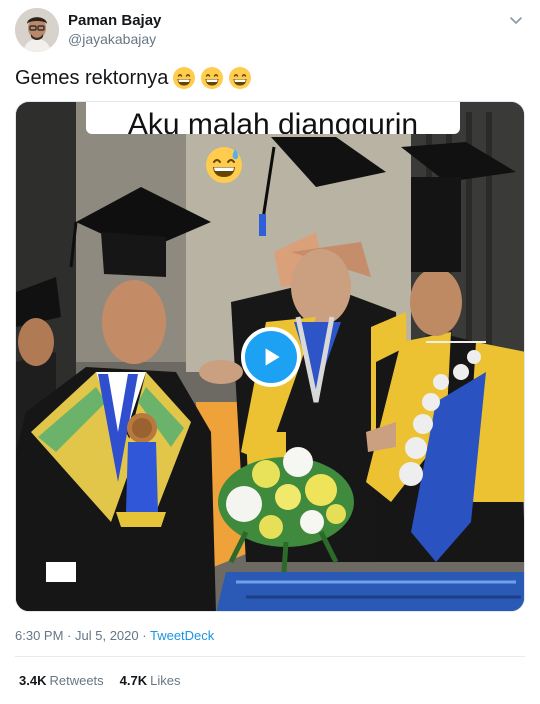 This screenshot has height=704, width=540. I want to click on tweet-stats: 3.4K Retweets 4.7K Likes, so click(100, 680).